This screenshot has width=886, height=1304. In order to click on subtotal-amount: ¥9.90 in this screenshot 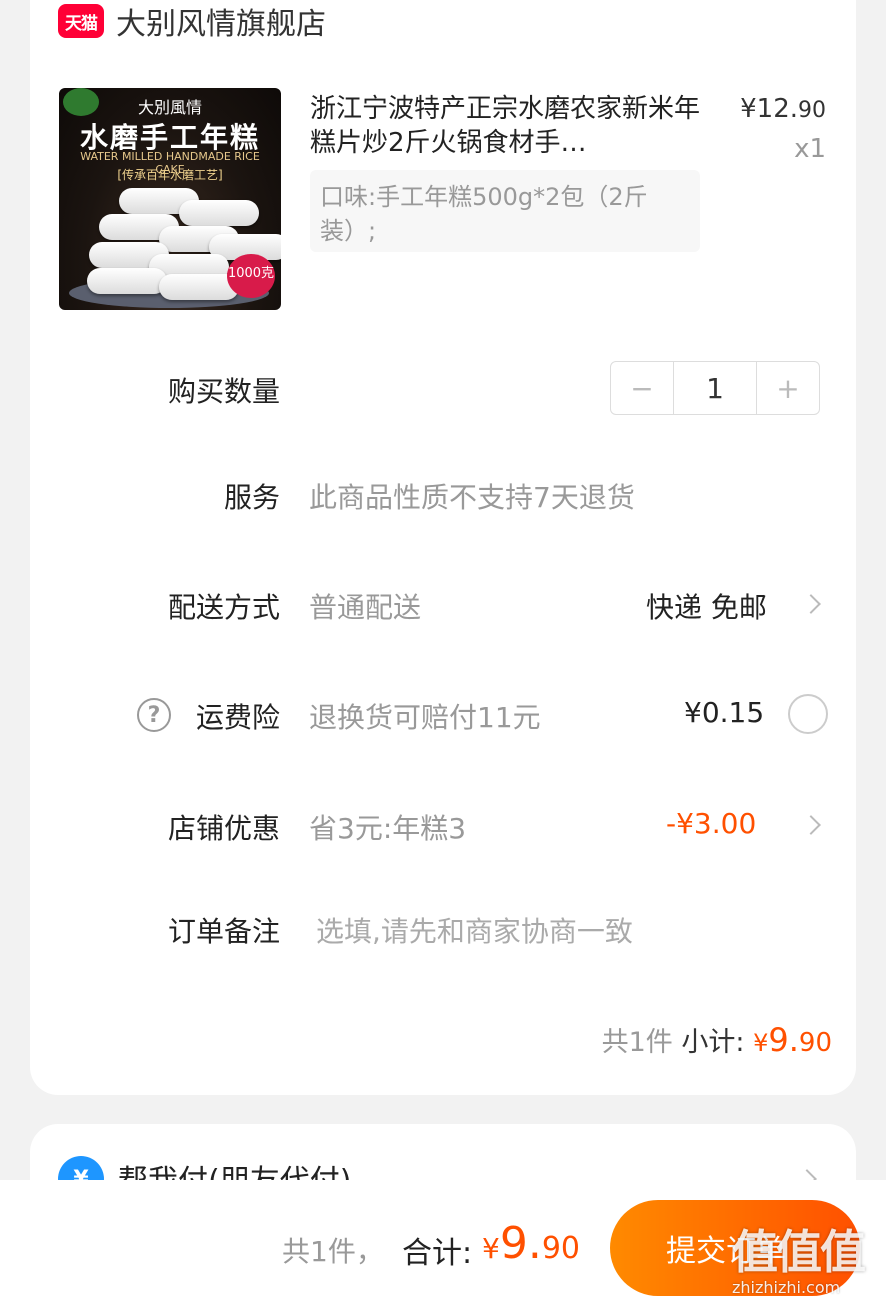, I will do `click(792, 1040)`.